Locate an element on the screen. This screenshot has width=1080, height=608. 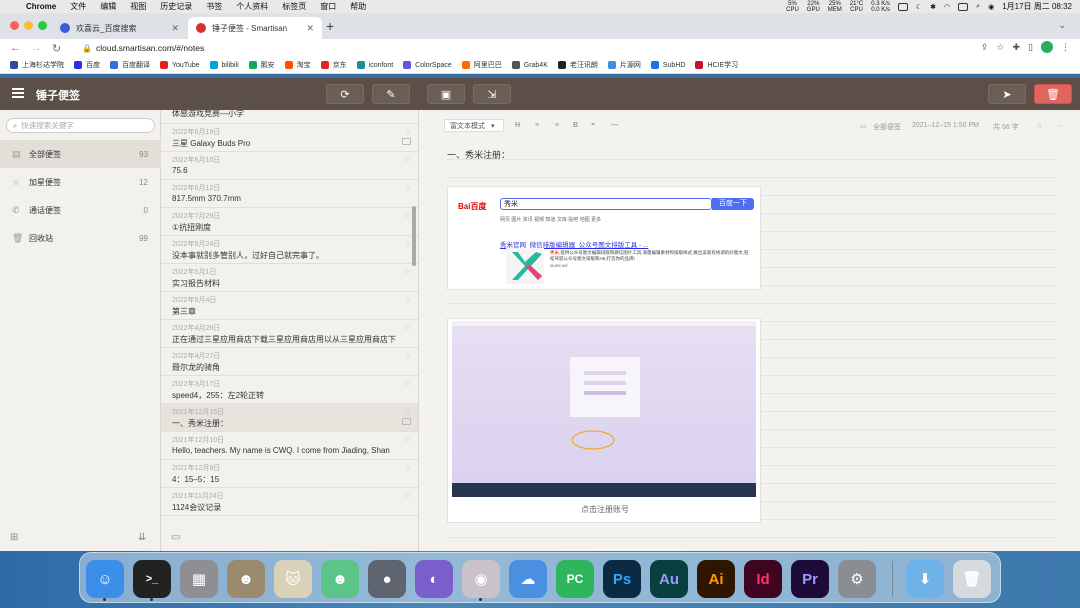
menu-profile: 个人资料 is located at coordinates (252, 6).